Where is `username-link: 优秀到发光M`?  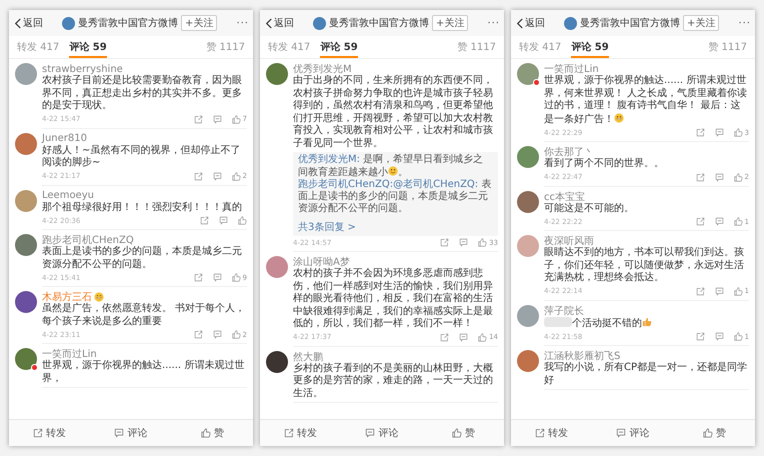
username-link: 优秀到发光M is located at coordinates (322, 69).